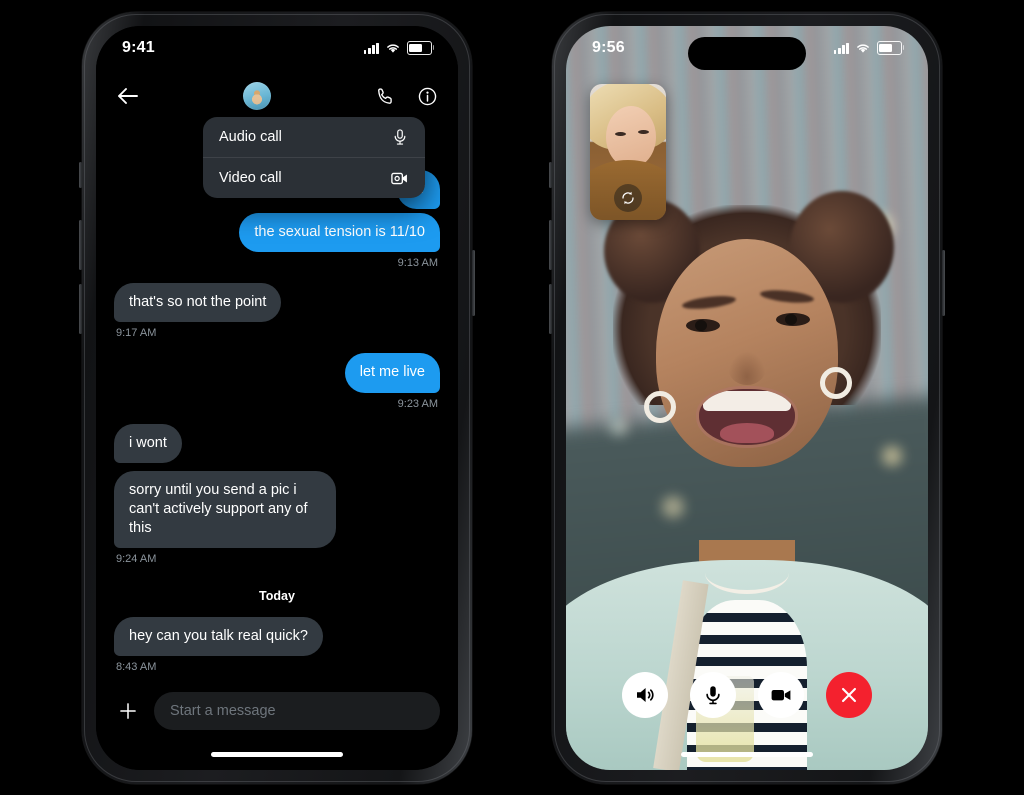 The height and width of the screenshot is (795, 1024). I want to click on message-row: hey can you talk real quick? 8:43 AM, so click(277, 652).